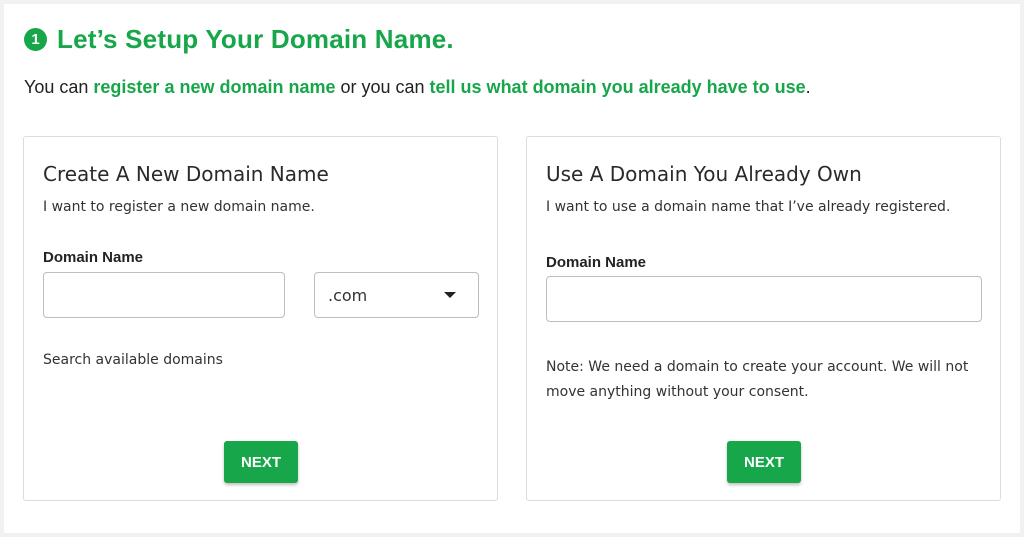  Describe the element at coordinates (179, 207) in the screenshot. I see `card-subtitle: I want to register a new domain name.` at that location.